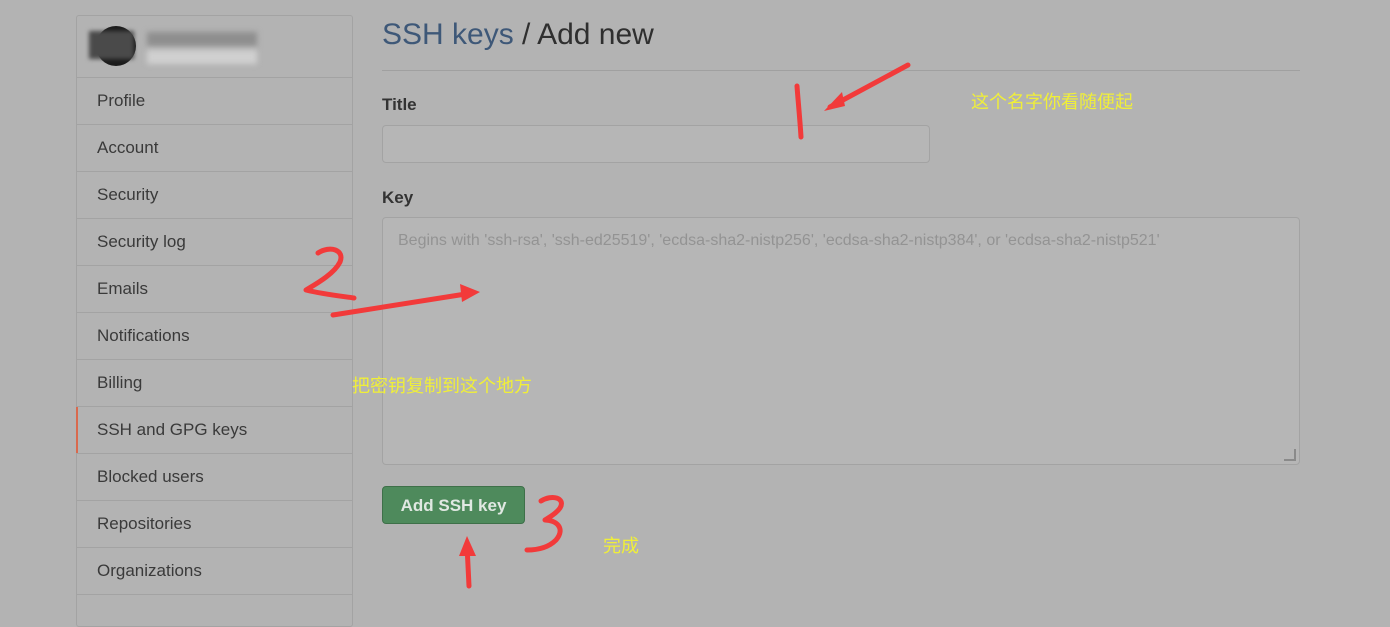 This screenshot has height=627, width=1390. What do you see at coordinates (202, 39) in the screenshot?
I see `username-redacted` at bounding box center [202, 39].